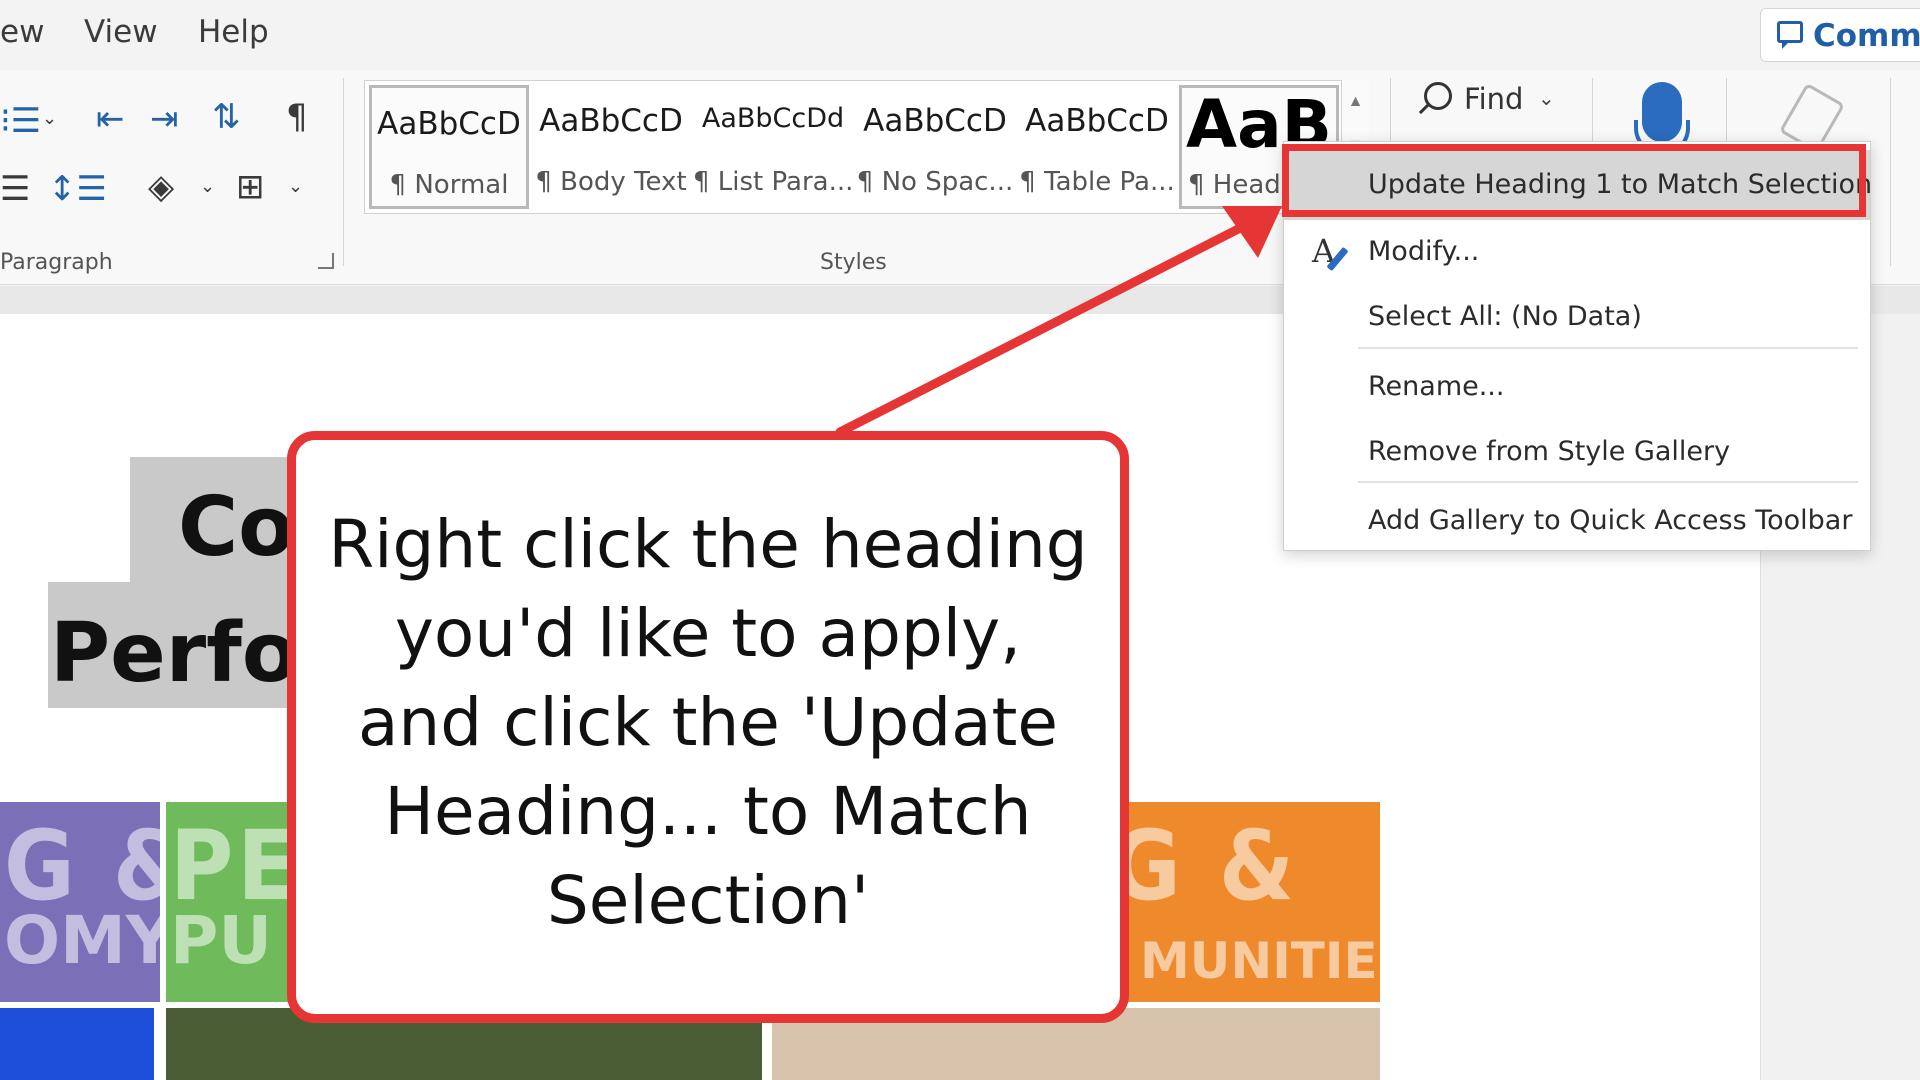  I want to click on sort-icon: ⇅, so click(226, 117).